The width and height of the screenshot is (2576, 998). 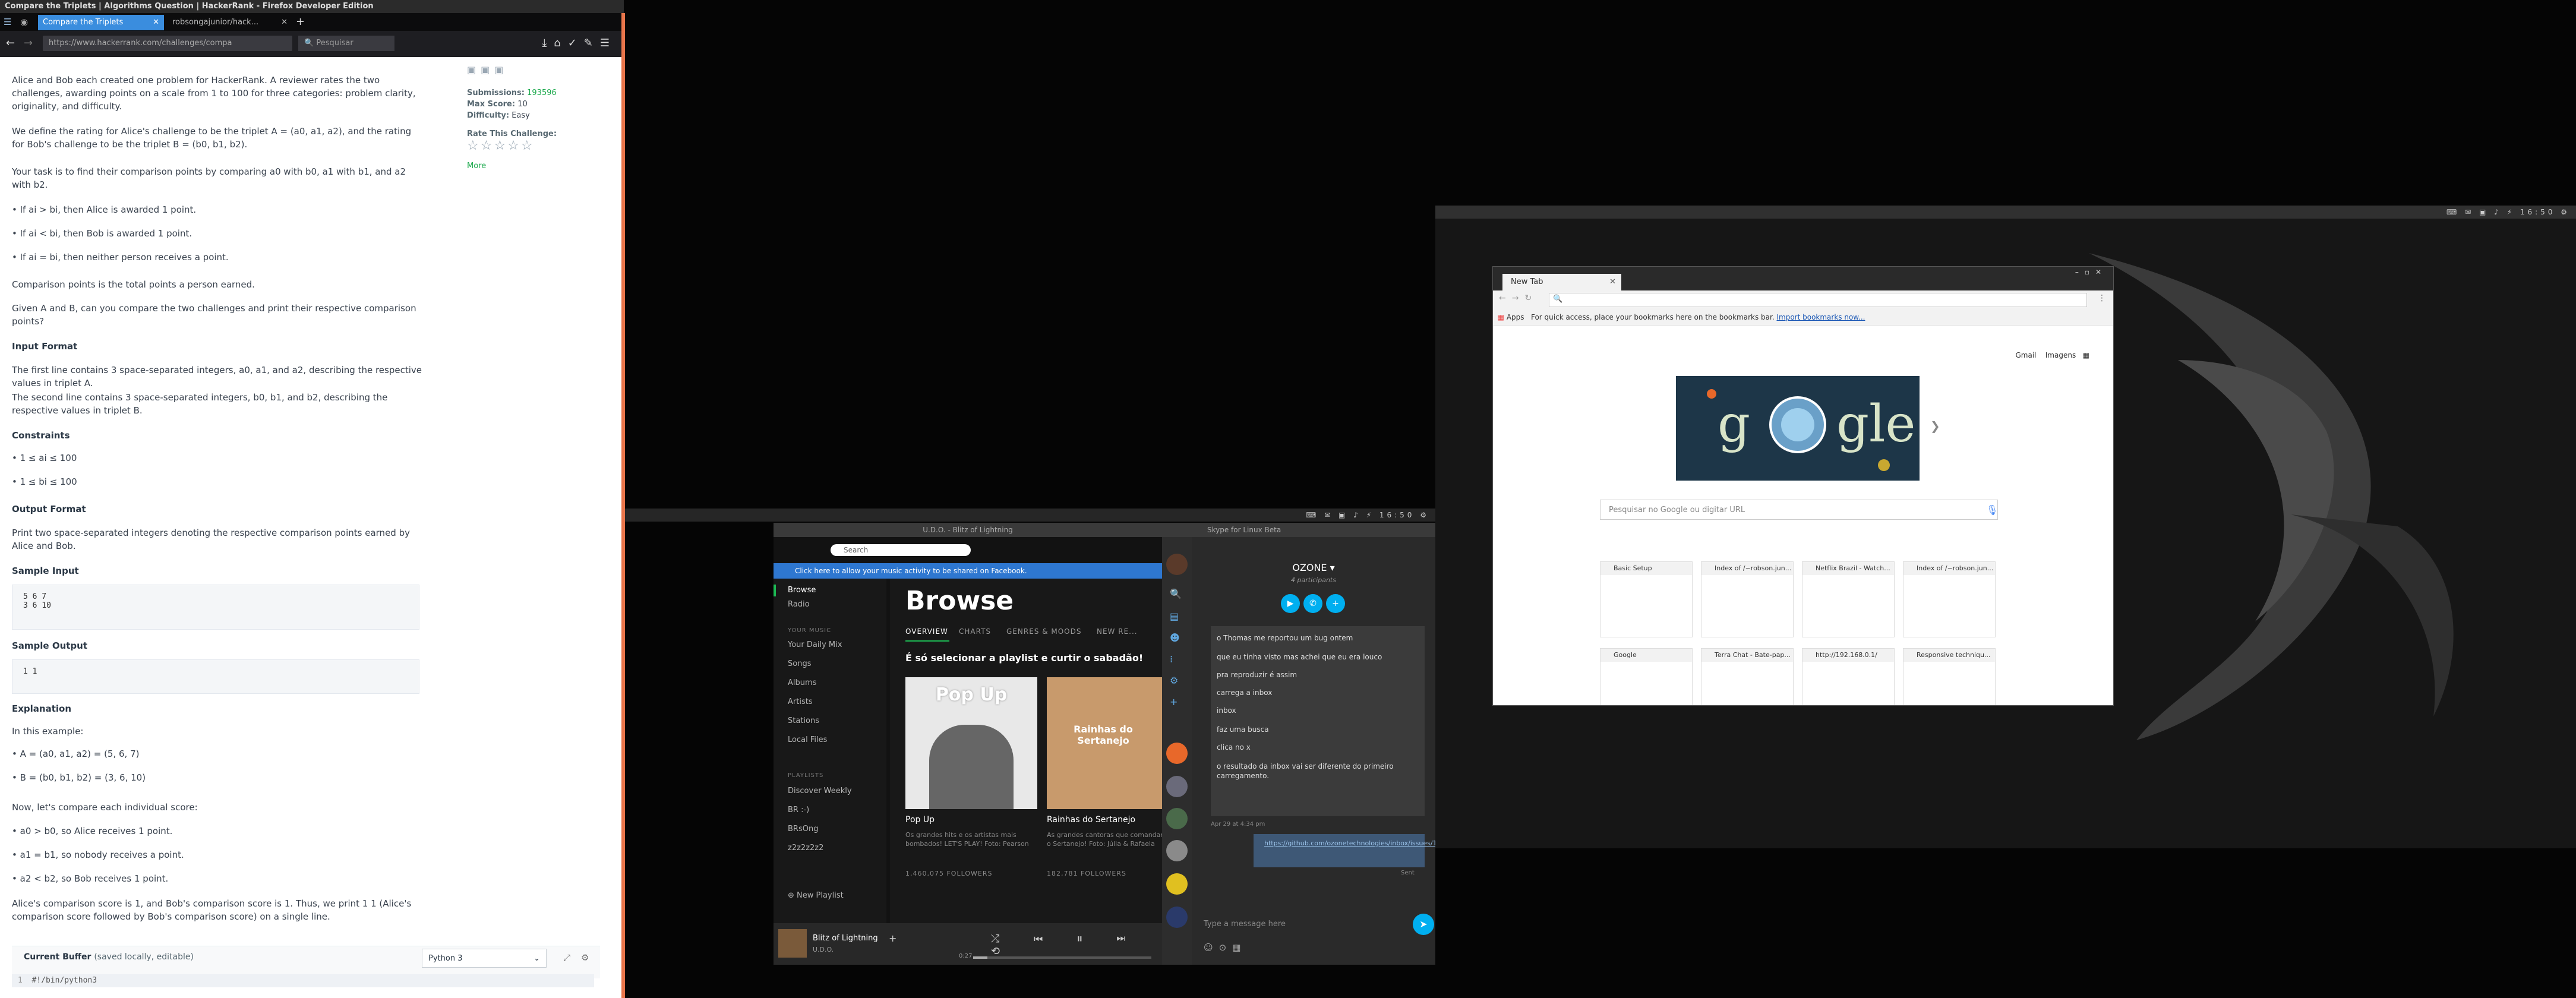 What do you see at coordinates (28, 43) in the screenshot?
I see `forward-icon: →` at bounding box center [28, 43].